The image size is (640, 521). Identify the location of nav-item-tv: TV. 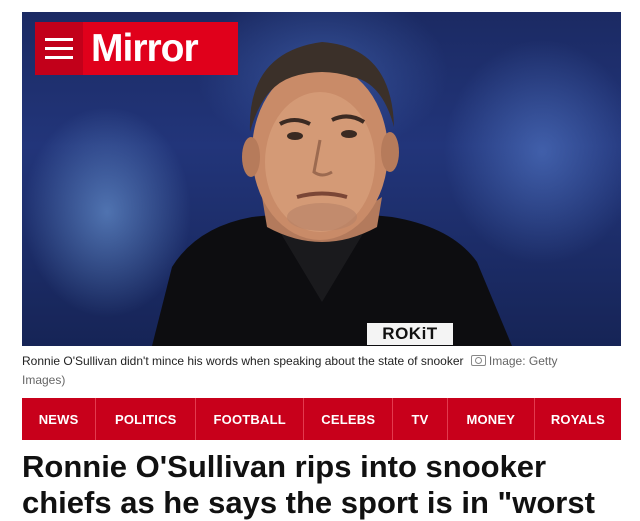
(420, 419).